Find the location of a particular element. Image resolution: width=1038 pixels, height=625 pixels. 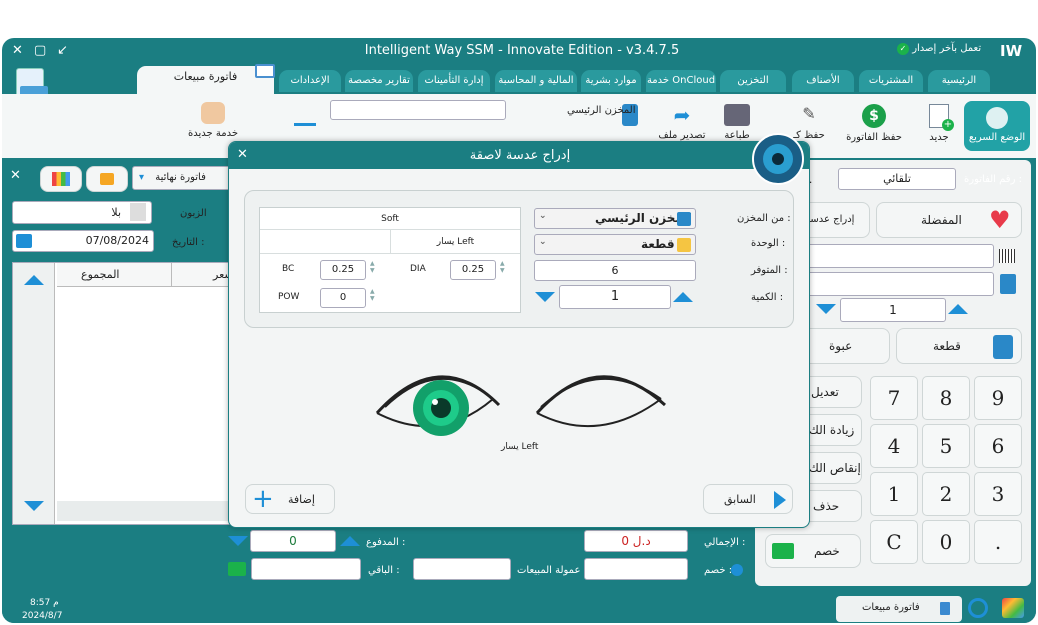

minimize-icon: ↙ is located at coordinates (62, 50).